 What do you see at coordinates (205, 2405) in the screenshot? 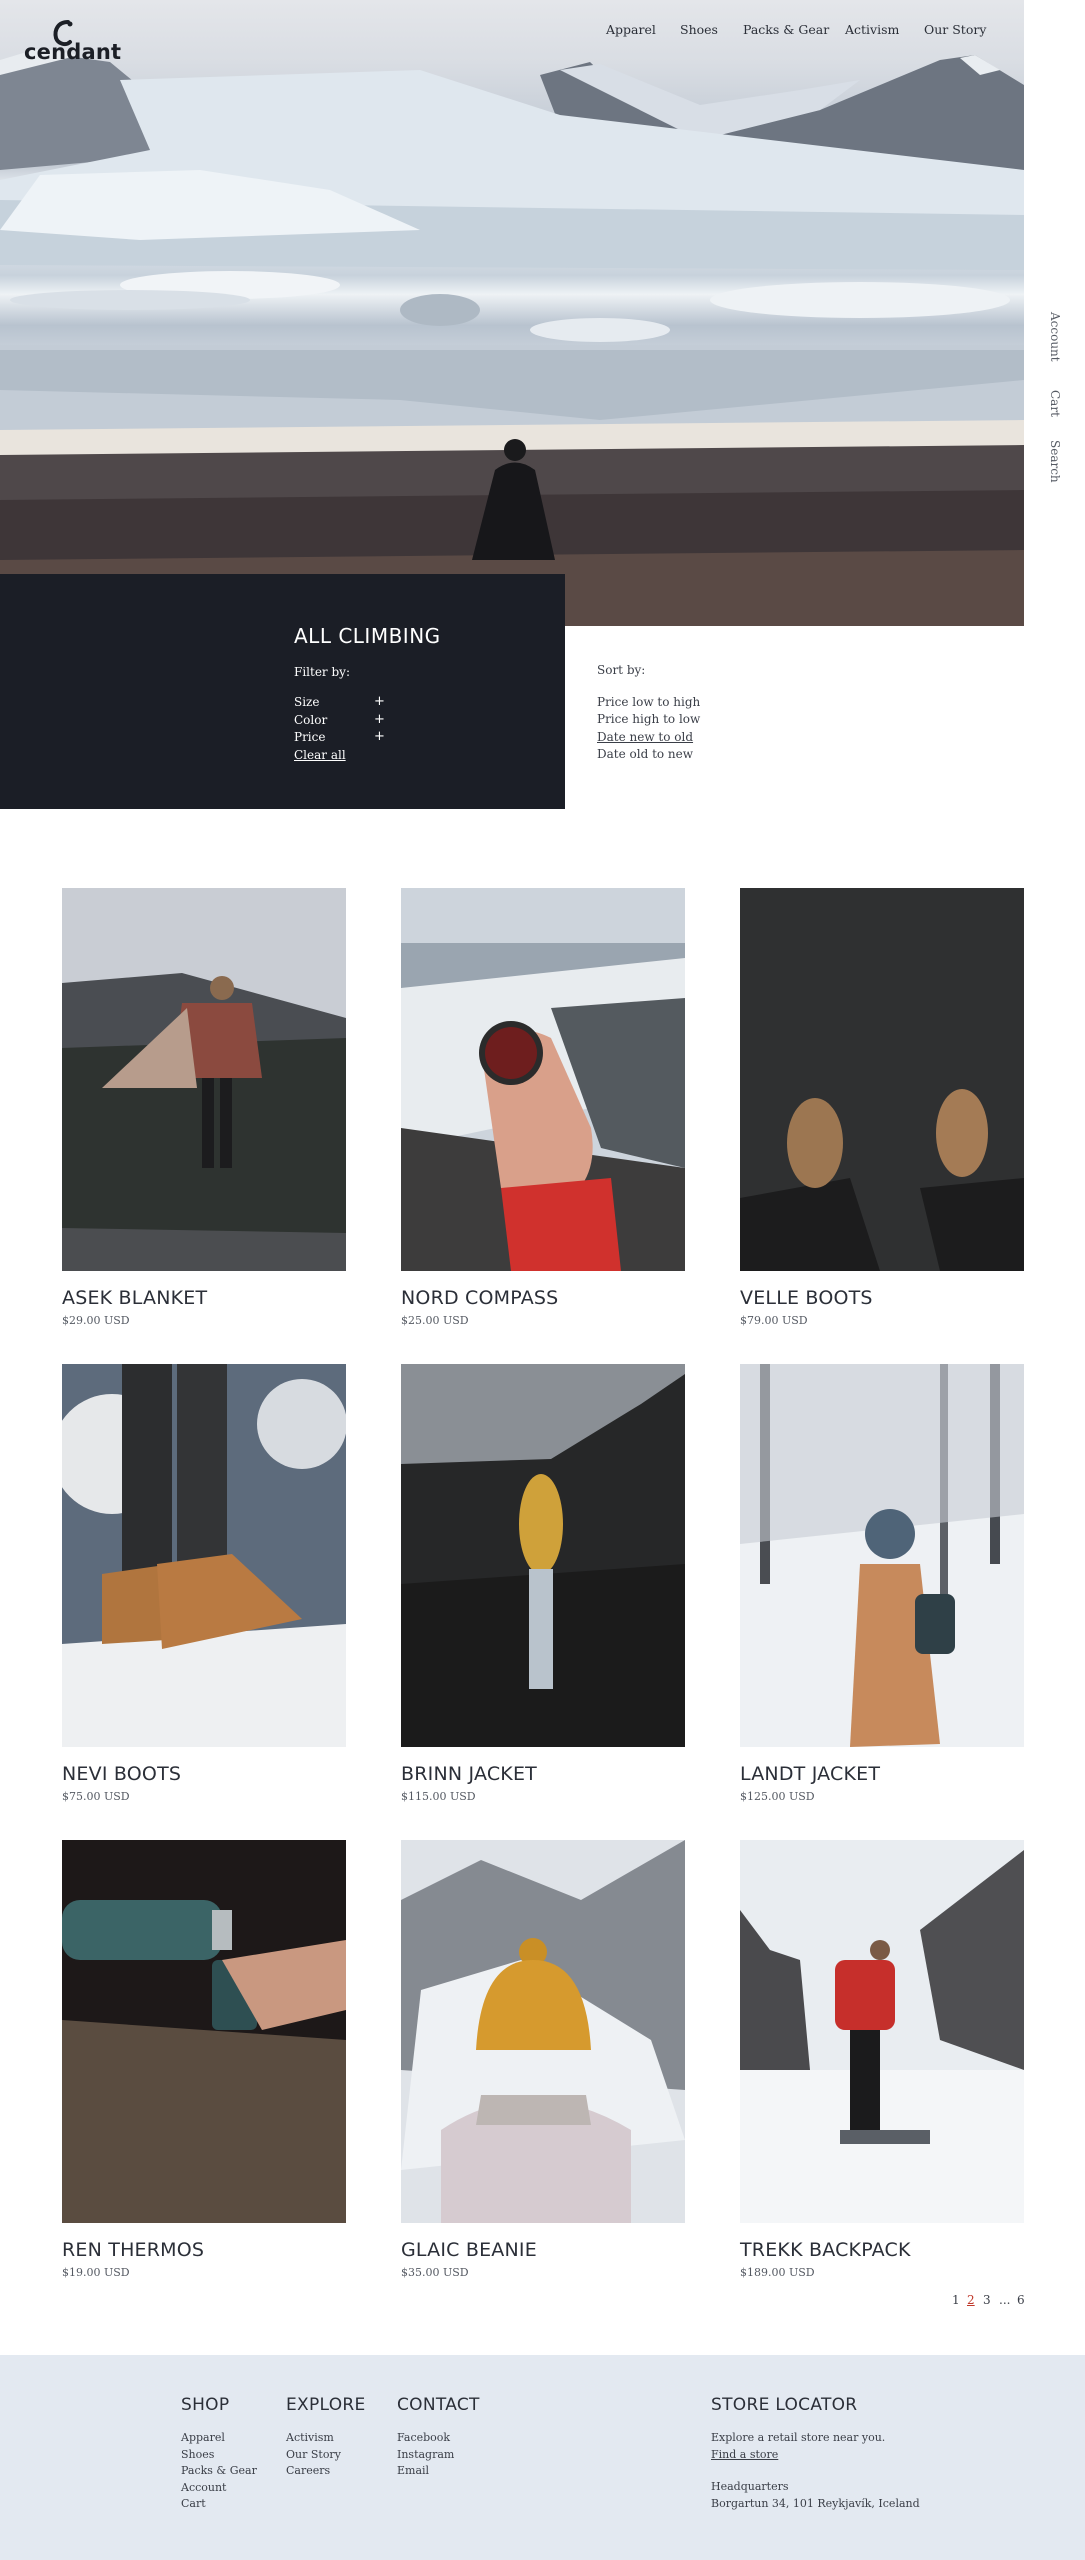
I see `footer-shop-title: SHOP` at bounding box center [205, 2405].